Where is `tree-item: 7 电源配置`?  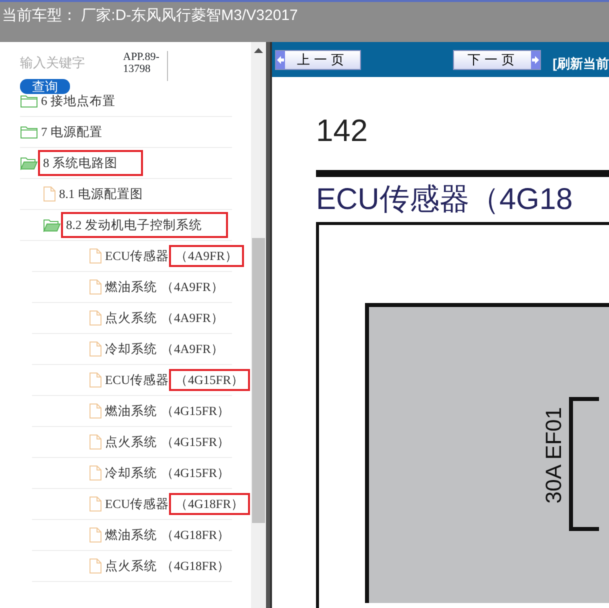
tree-item: 7 电源配置 is located at coordinates (72, 132).